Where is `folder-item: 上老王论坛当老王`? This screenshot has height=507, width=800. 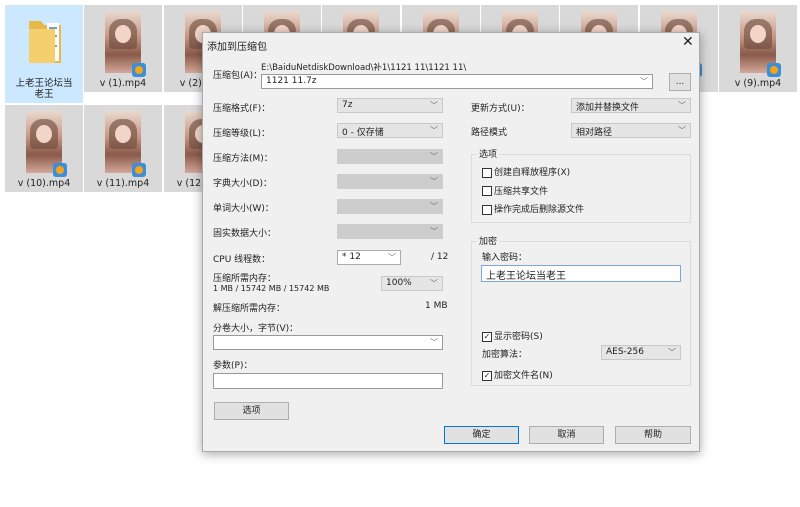 folder-item: 上老王论坛当老王 is located at coordinates (44, 54).